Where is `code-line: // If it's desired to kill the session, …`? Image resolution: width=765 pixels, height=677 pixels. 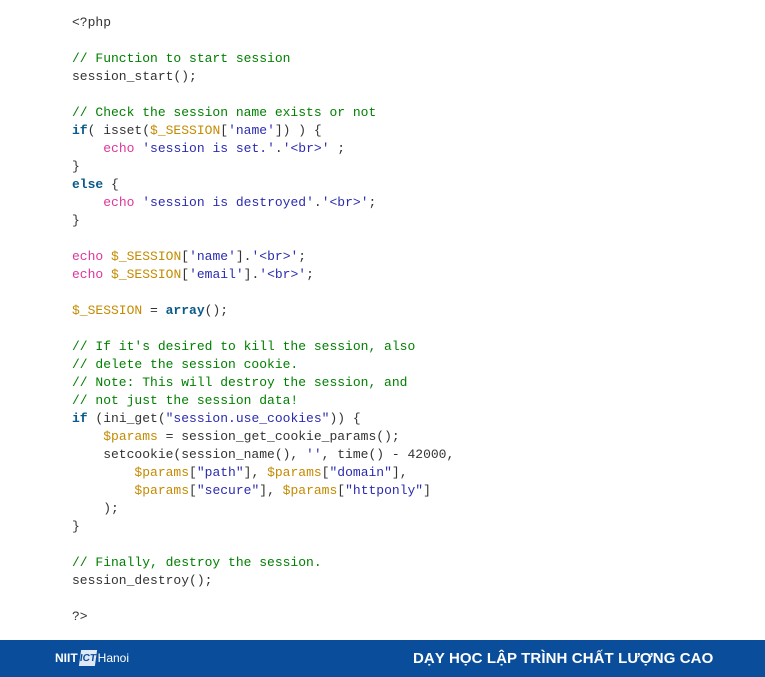
code-line: // If it's desired to kill the session, … is located at coordinates (263, 347).